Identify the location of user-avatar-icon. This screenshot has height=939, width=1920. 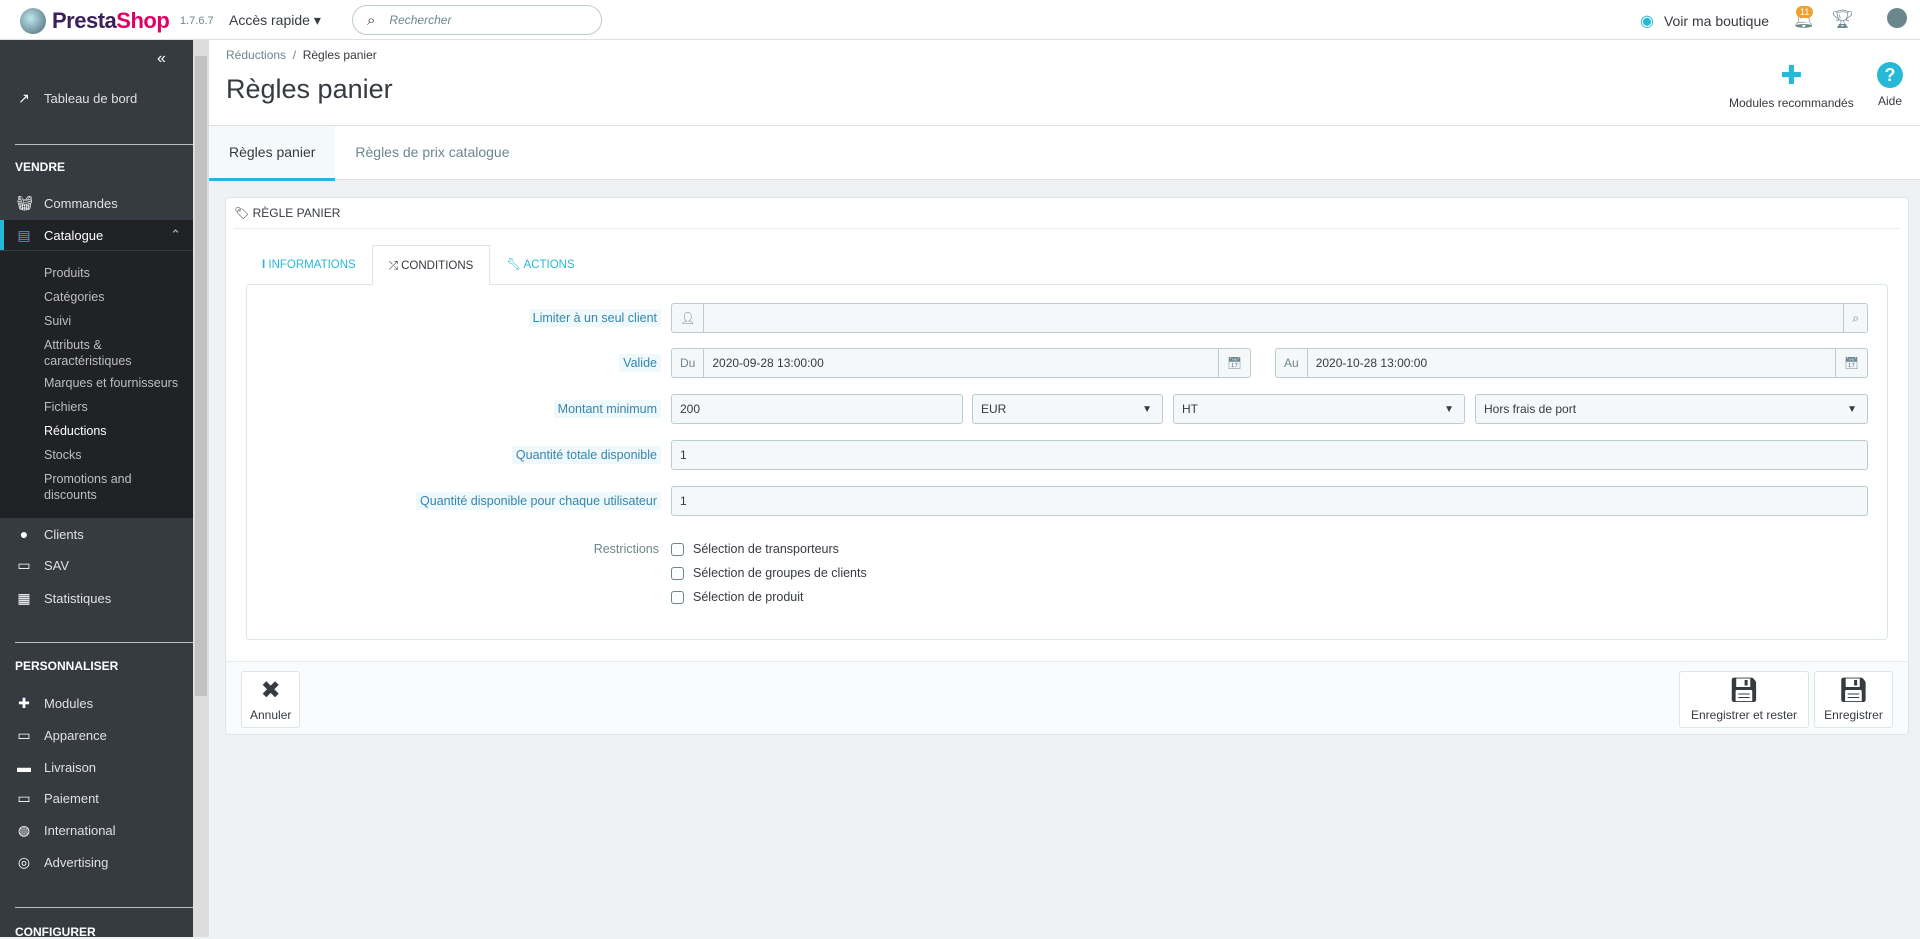
(1897, 18).